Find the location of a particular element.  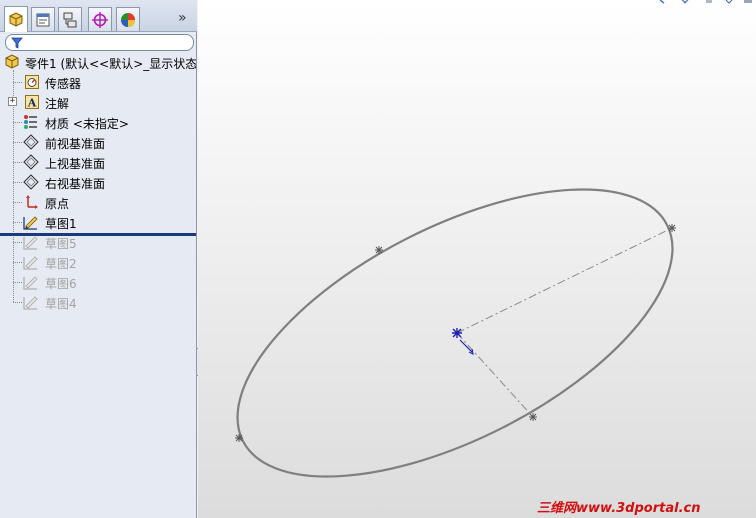

tree-item-front-plane: 前视基准面 is located at coordinates (98, 142).